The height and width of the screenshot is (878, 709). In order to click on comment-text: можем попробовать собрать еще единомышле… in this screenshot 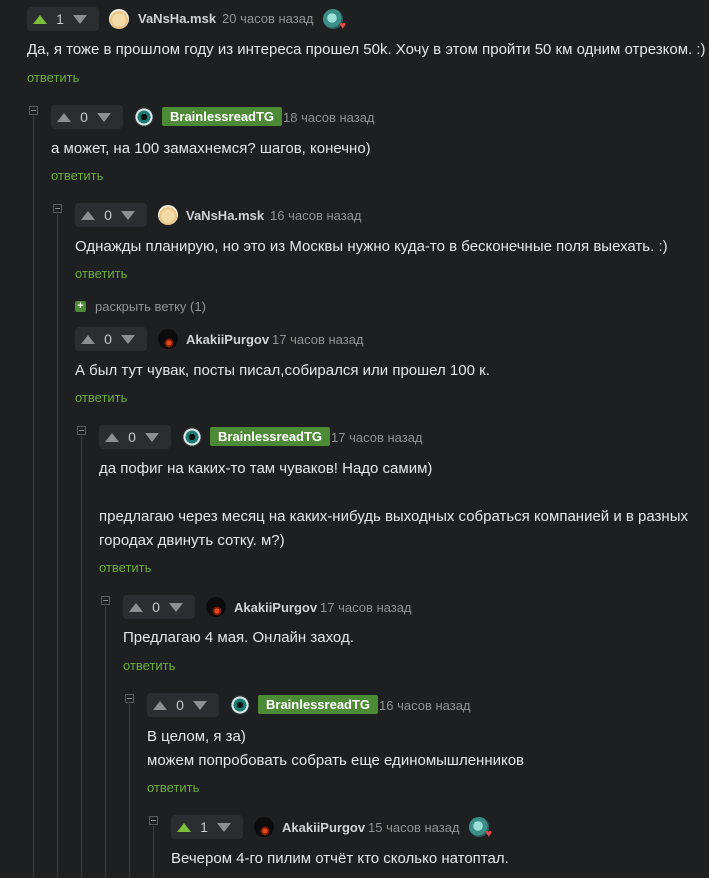, I will do `click(336, 760)`.